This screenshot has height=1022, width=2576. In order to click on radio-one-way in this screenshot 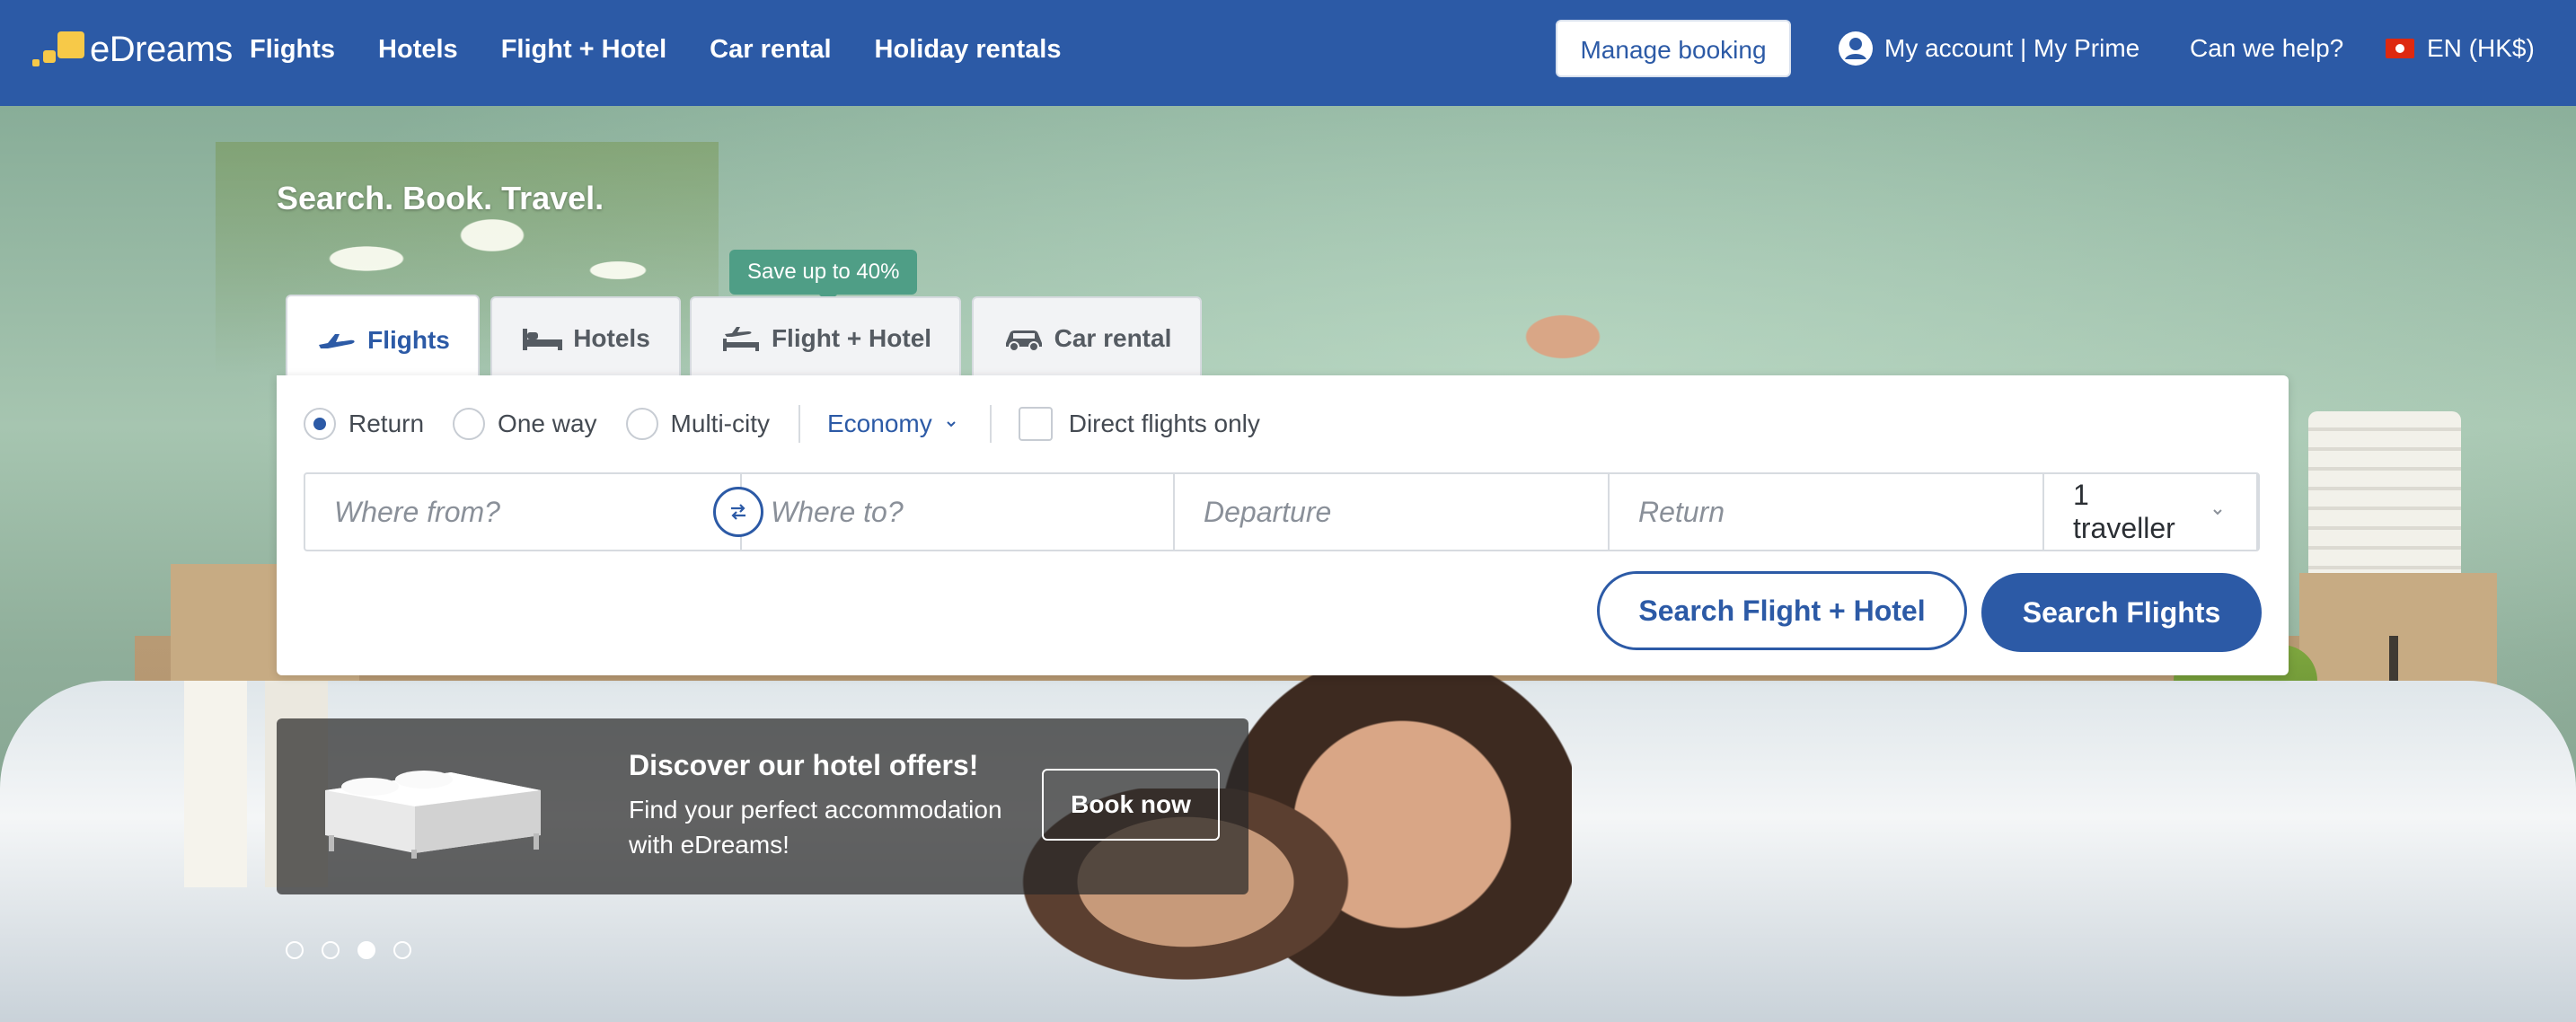, I will do `click(469, 424)`.